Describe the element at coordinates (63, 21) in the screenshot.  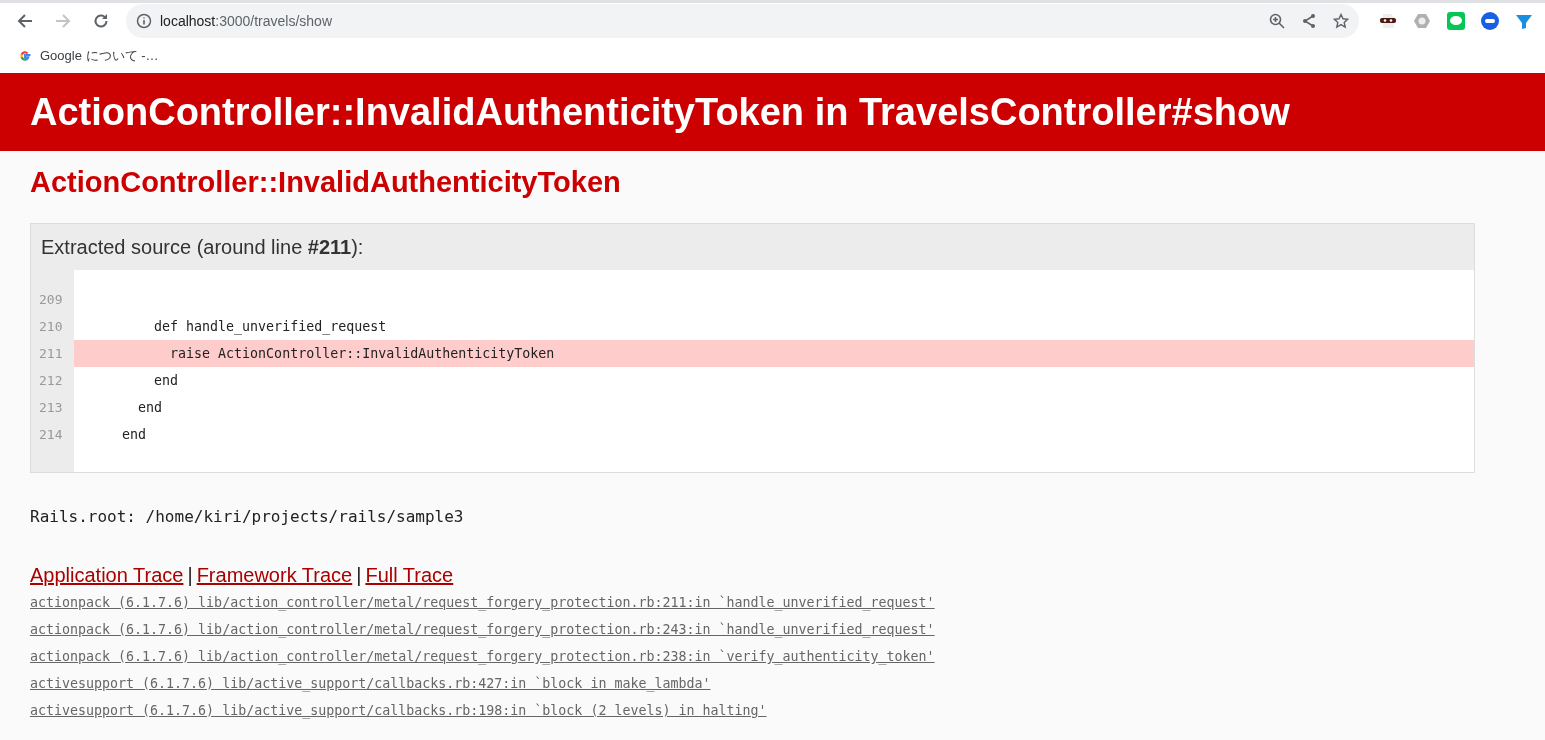
I see `forward-arrow-icon` at that location.